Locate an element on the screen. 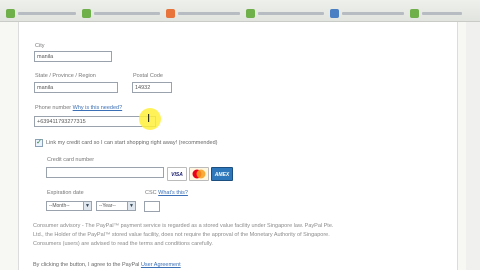  phone-input: +639411793277315 is located at coordinates (95, 121).